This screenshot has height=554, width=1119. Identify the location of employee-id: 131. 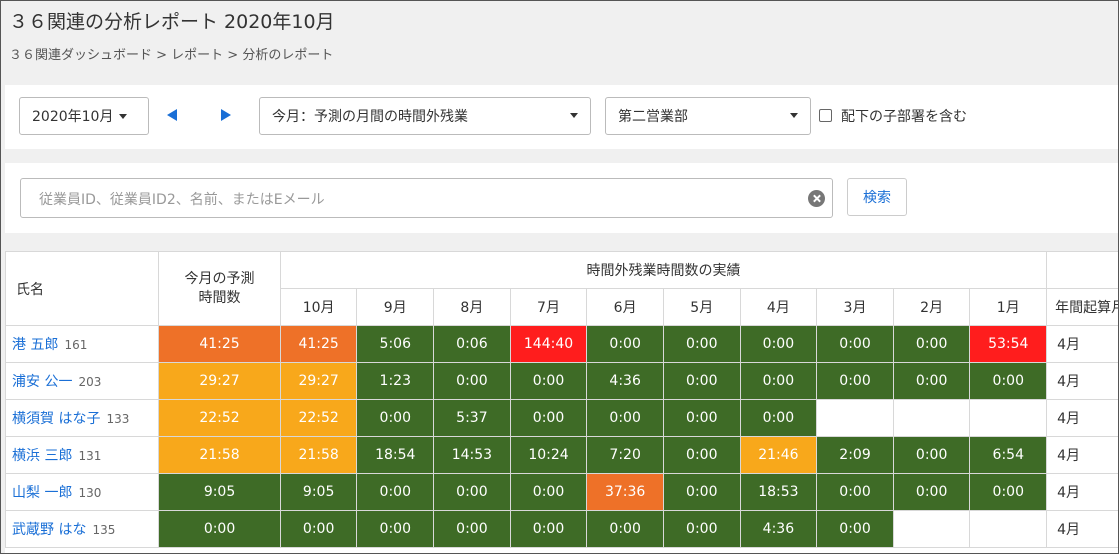
(90, 456).